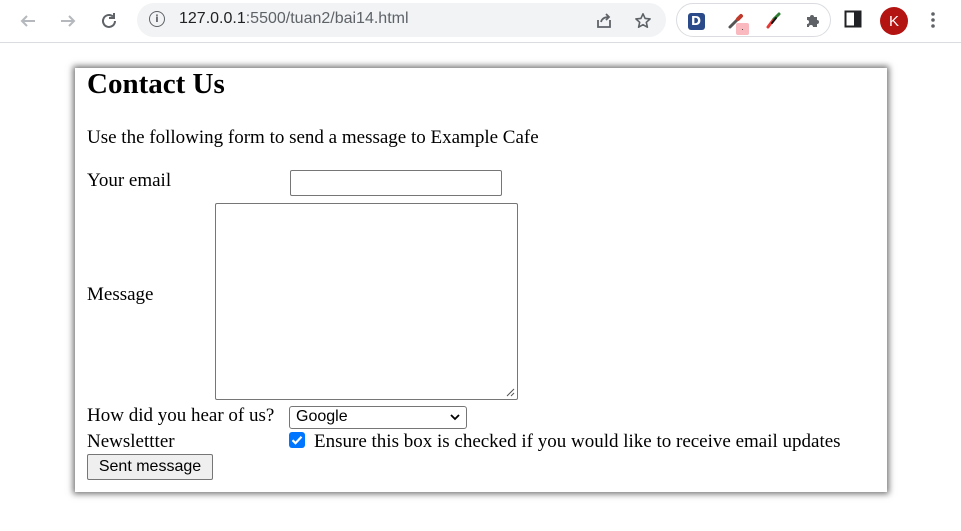 The image size is (961, 531). Describe the element at coordinates (156, 84) in the screenshot. I see `page-title: Contact Us` at that location.